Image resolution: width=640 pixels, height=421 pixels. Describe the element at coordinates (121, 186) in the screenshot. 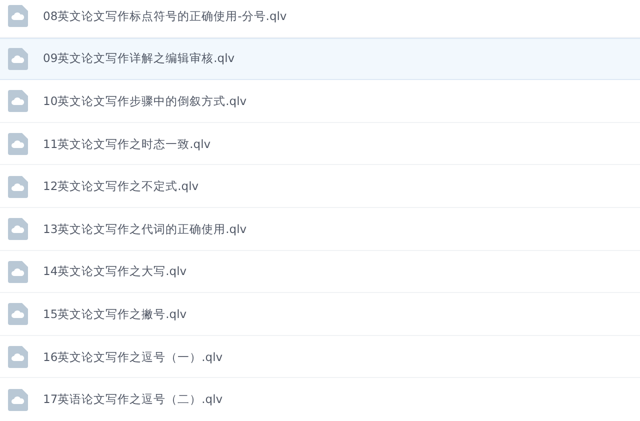

I see `file-name: 12英文论文写作之不定式.qlv` at that location.